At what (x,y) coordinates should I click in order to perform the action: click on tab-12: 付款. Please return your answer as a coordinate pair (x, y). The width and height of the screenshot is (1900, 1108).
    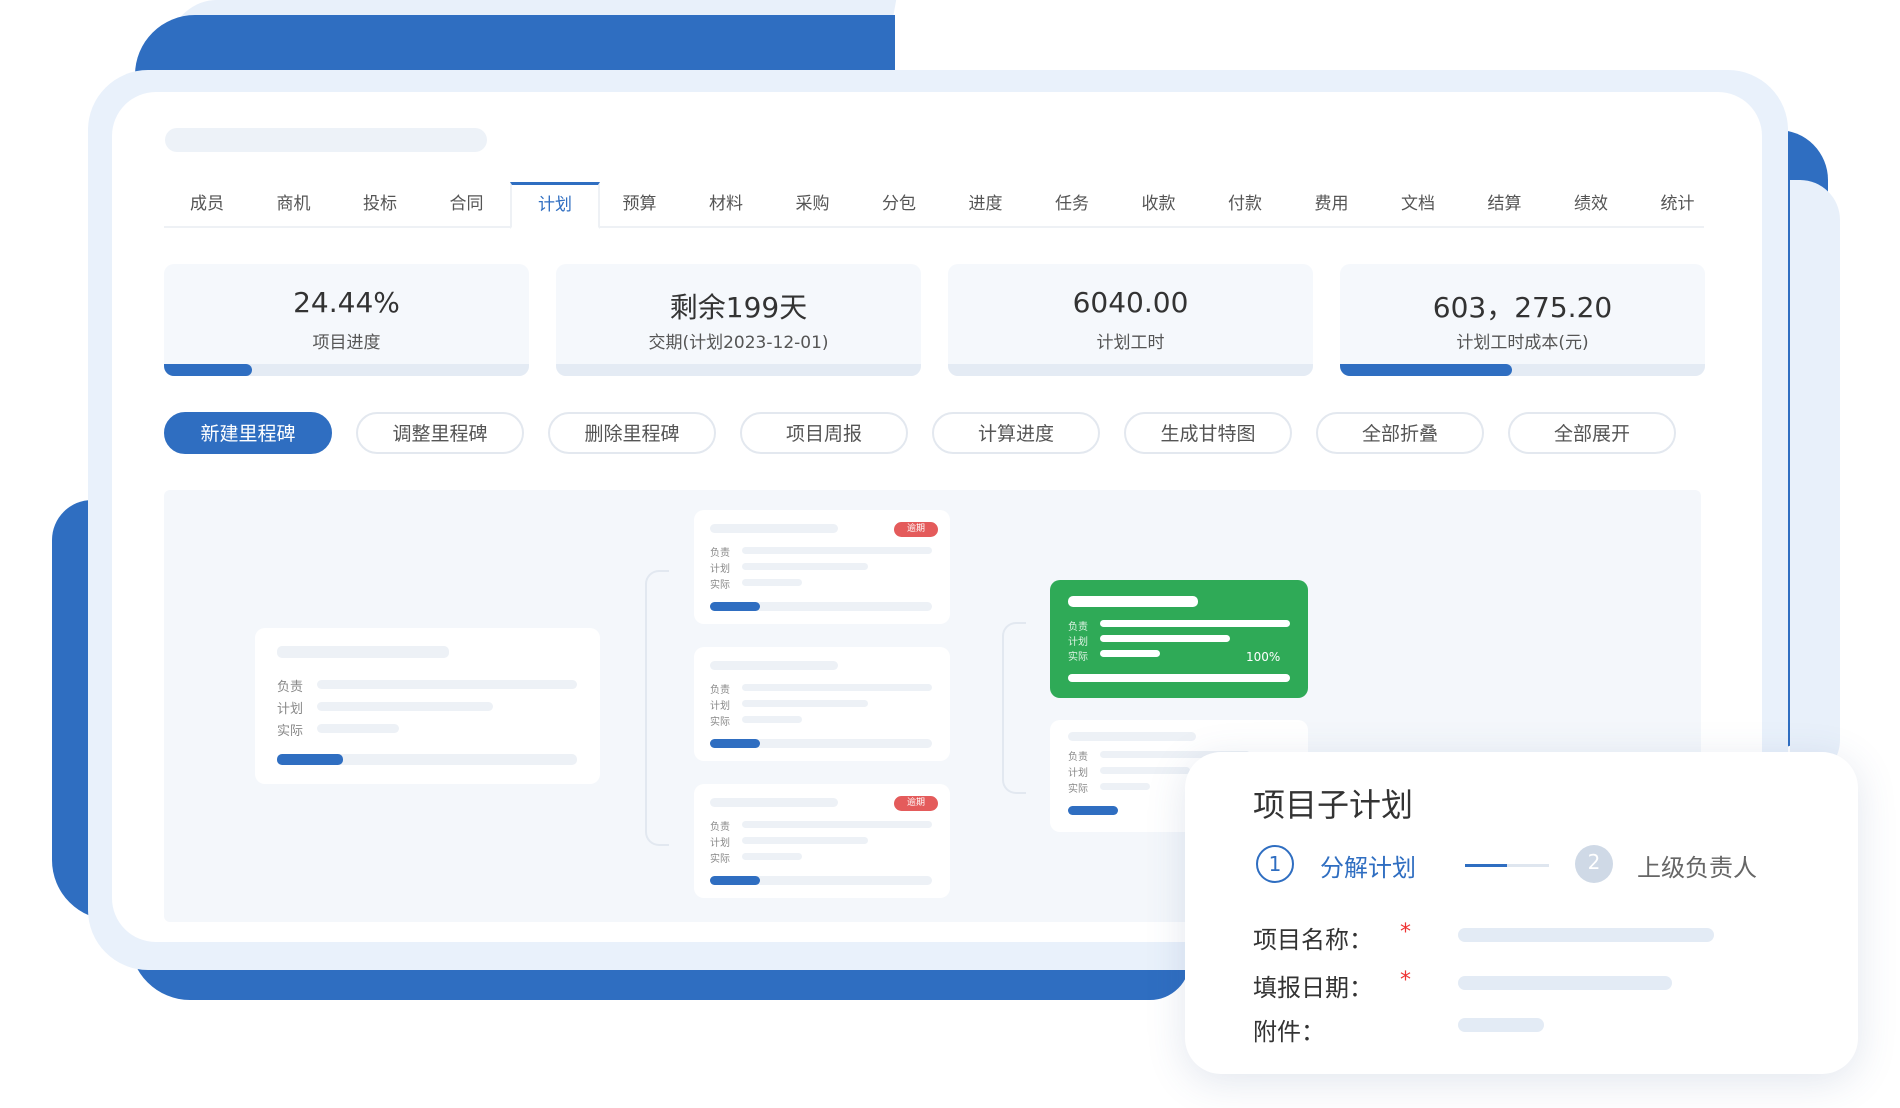
    Looking at the image, I should click on (1245, 204).